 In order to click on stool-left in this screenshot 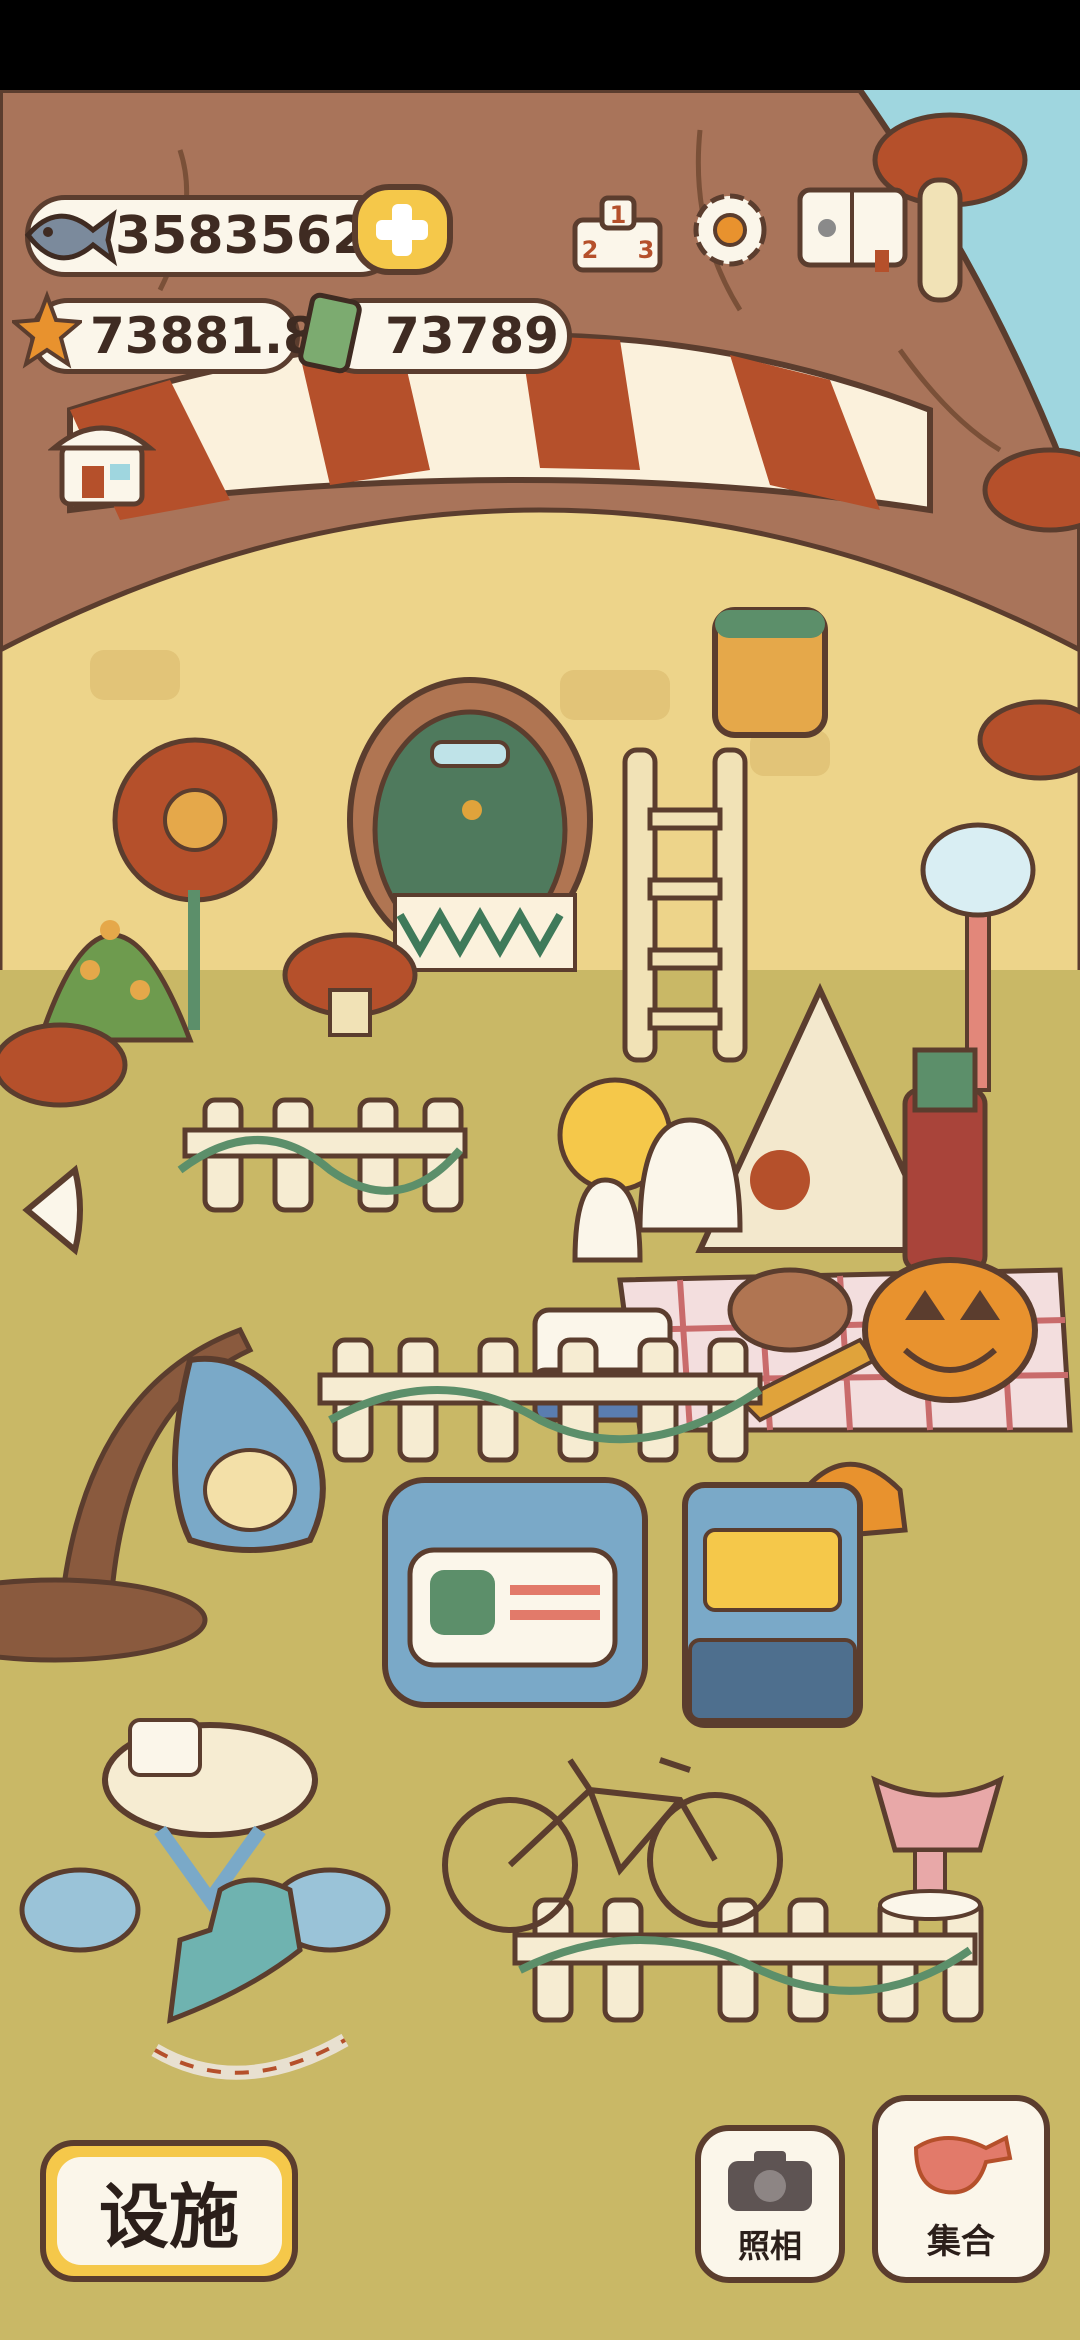, I will do `click(80, 1910)`.